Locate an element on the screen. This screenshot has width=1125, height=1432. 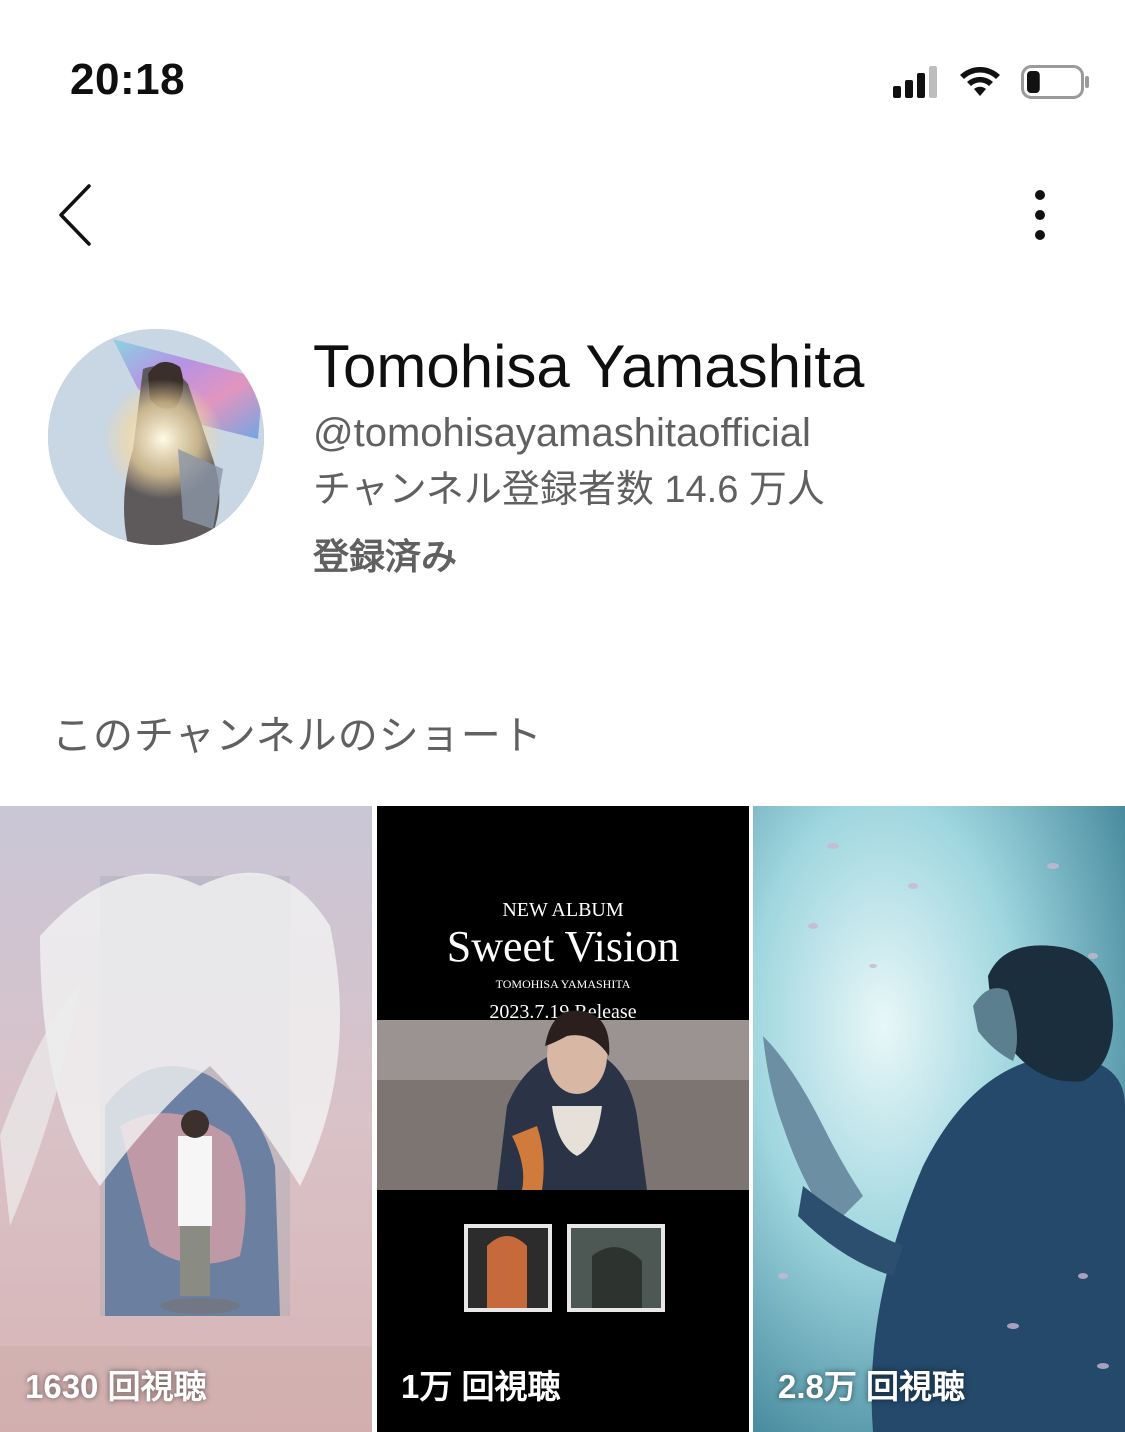
wifi-icon is located at coordinates (980, 82).